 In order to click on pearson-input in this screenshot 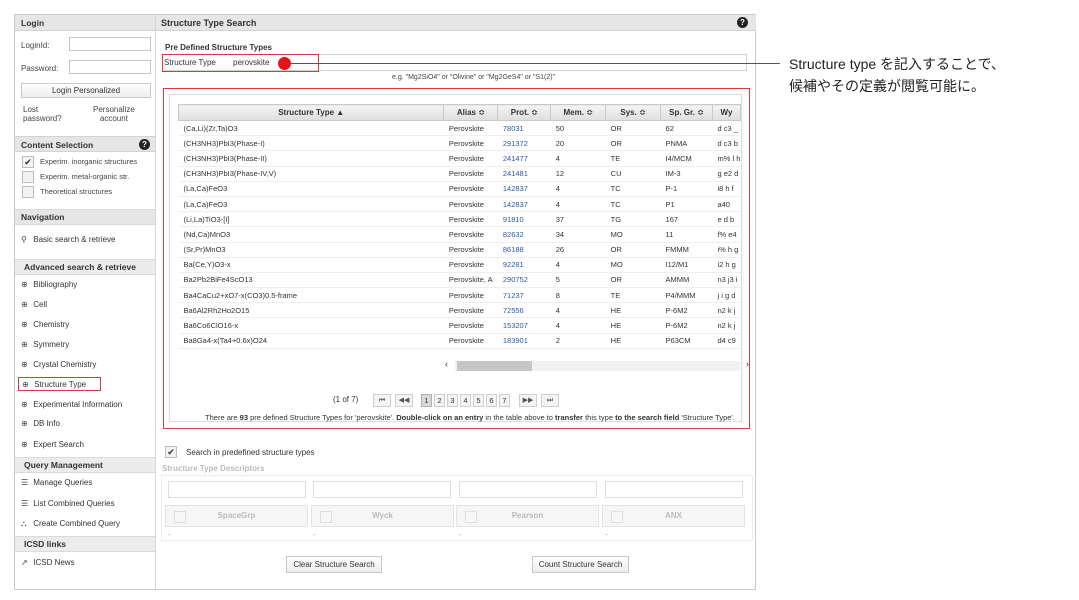, I will do `click(528, 489)`.